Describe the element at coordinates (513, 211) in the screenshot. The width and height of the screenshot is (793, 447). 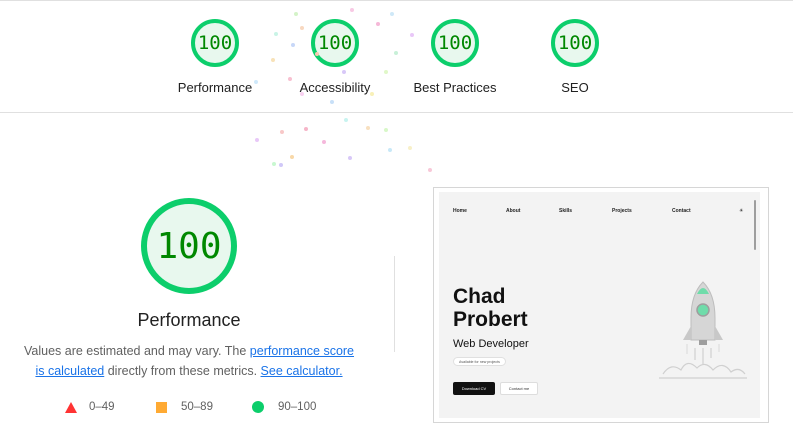
I see `thumb-nav-about: About` at that location.